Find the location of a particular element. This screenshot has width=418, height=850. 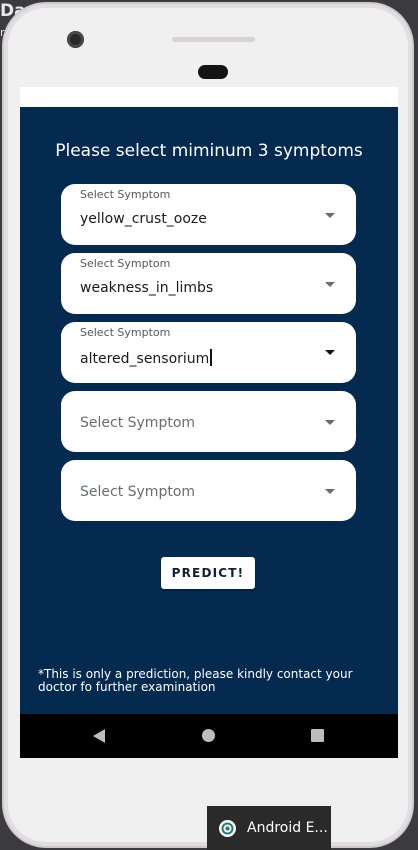

symptom-dropdown-1: Select Symptom yellow_crust_ooze is located at coordinates (208, 214).